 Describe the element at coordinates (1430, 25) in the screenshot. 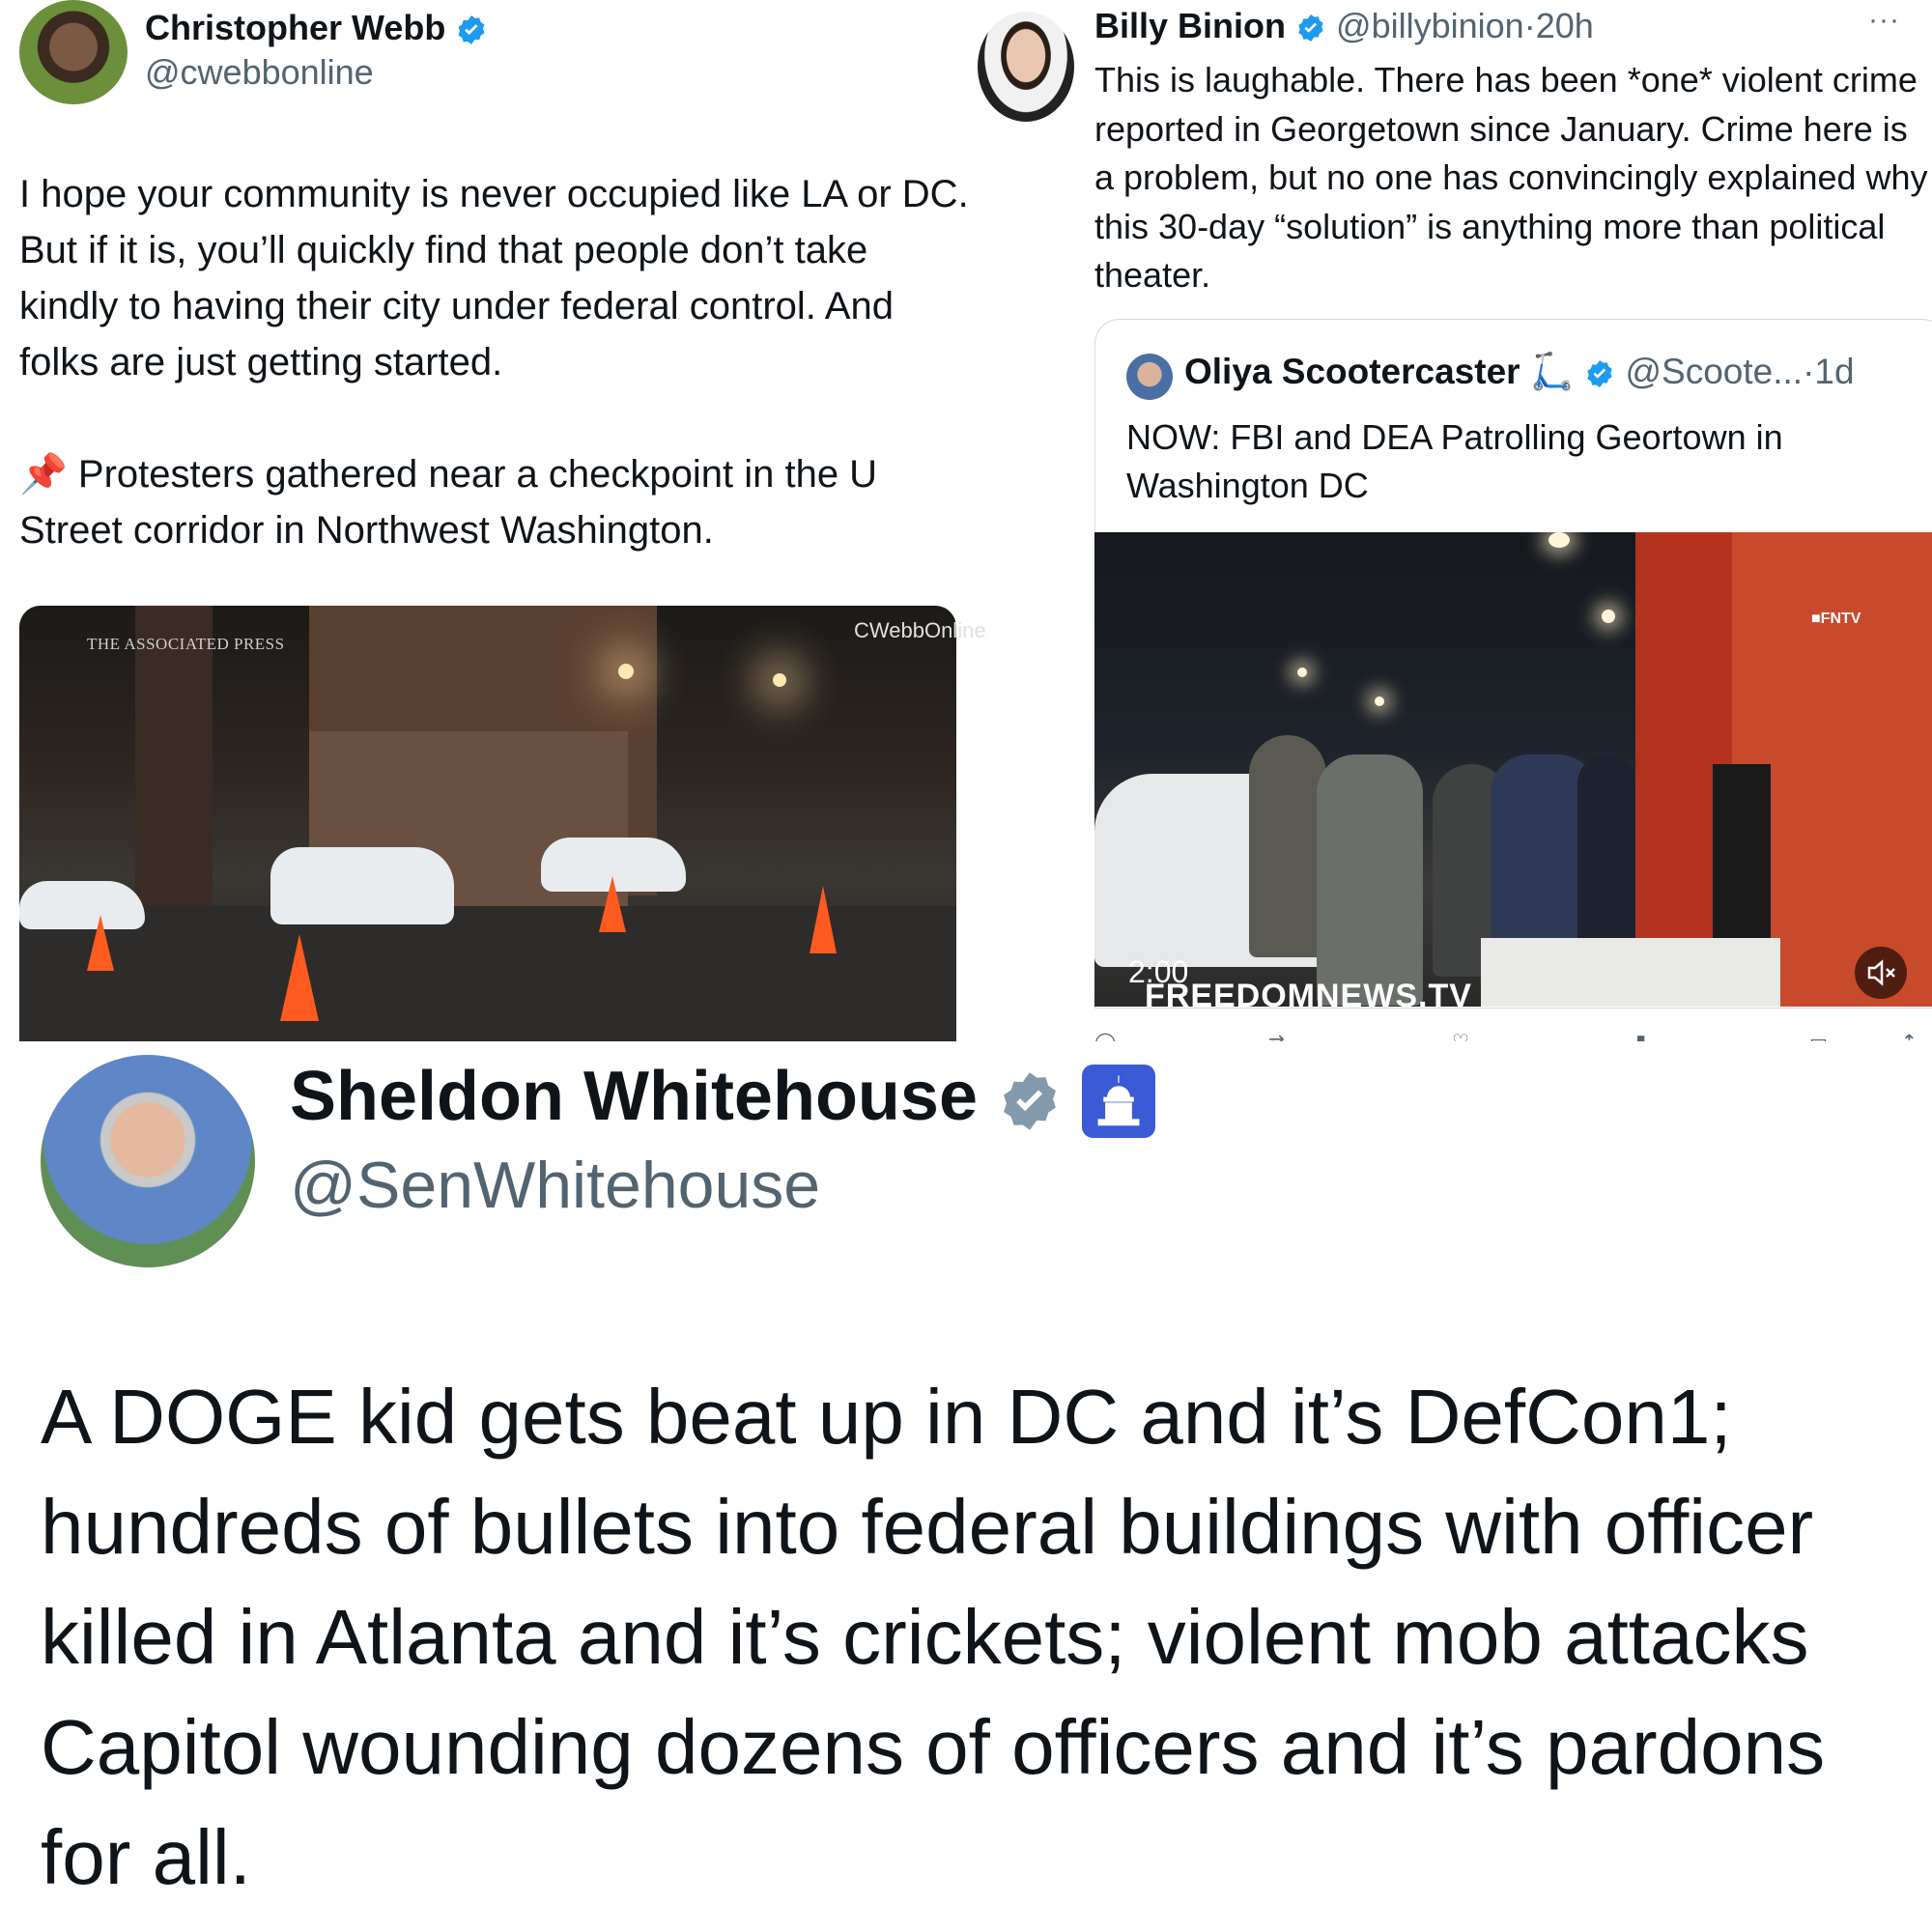

I see `author-handle: @billybinion` at that location.